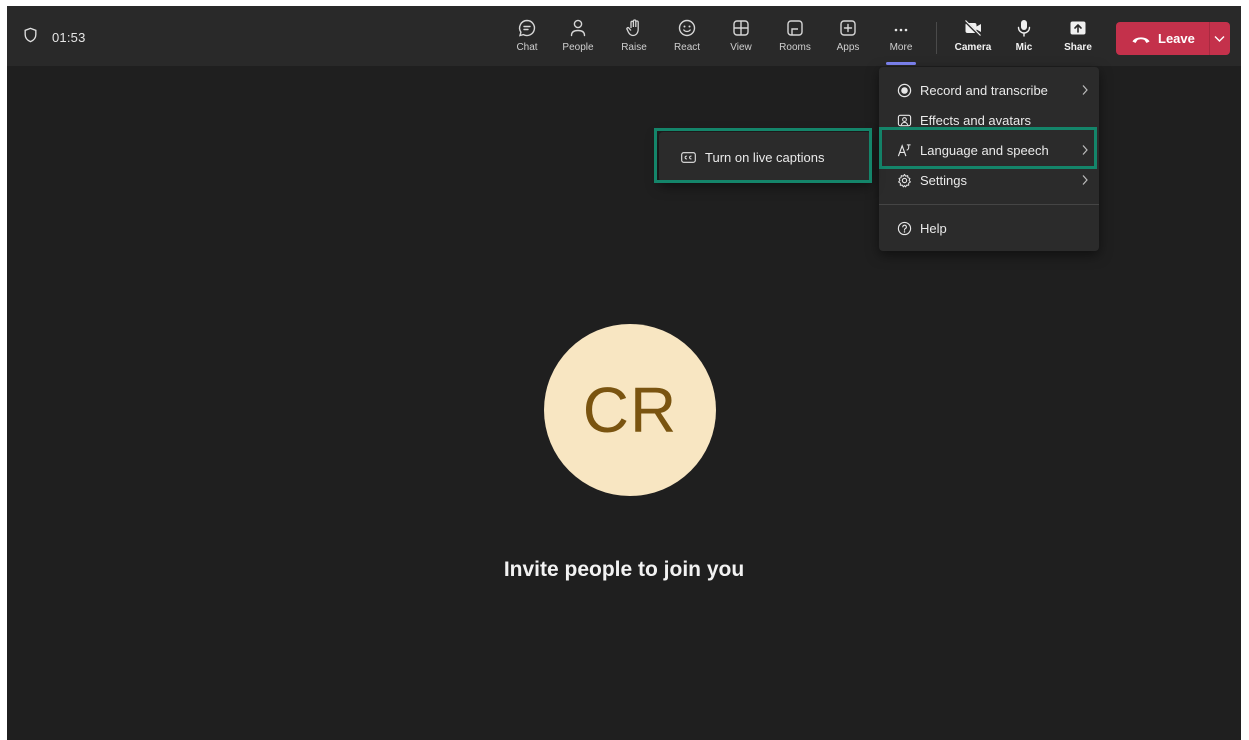 Image resolution: width=1249 pixels, height=740 pixels. What do you see at coordinates (527, 47) in the screenshot?
I see `chat-label: Chat` at bounding box center [527, 47].